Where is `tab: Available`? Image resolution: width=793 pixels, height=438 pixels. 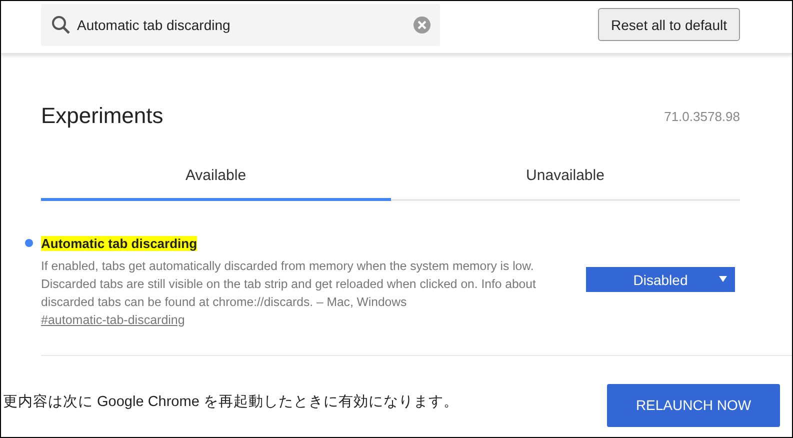
tab: Available is located at coordinates (215, 179).